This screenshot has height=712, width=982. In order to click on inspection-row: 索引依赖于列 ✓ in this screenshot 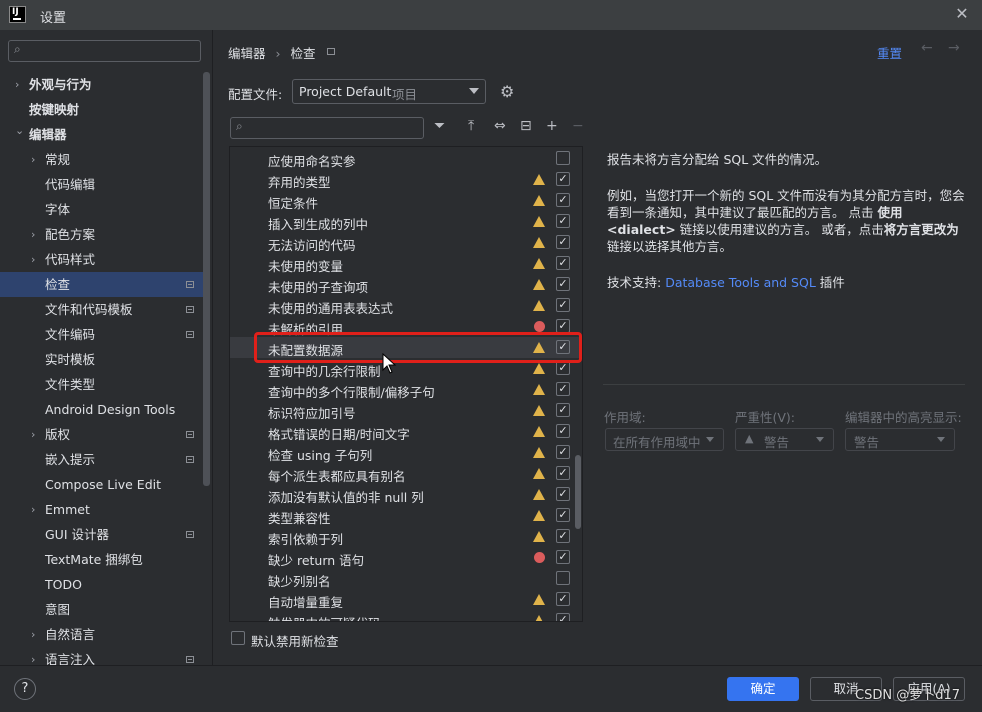, I will do `click(406, 536)`.